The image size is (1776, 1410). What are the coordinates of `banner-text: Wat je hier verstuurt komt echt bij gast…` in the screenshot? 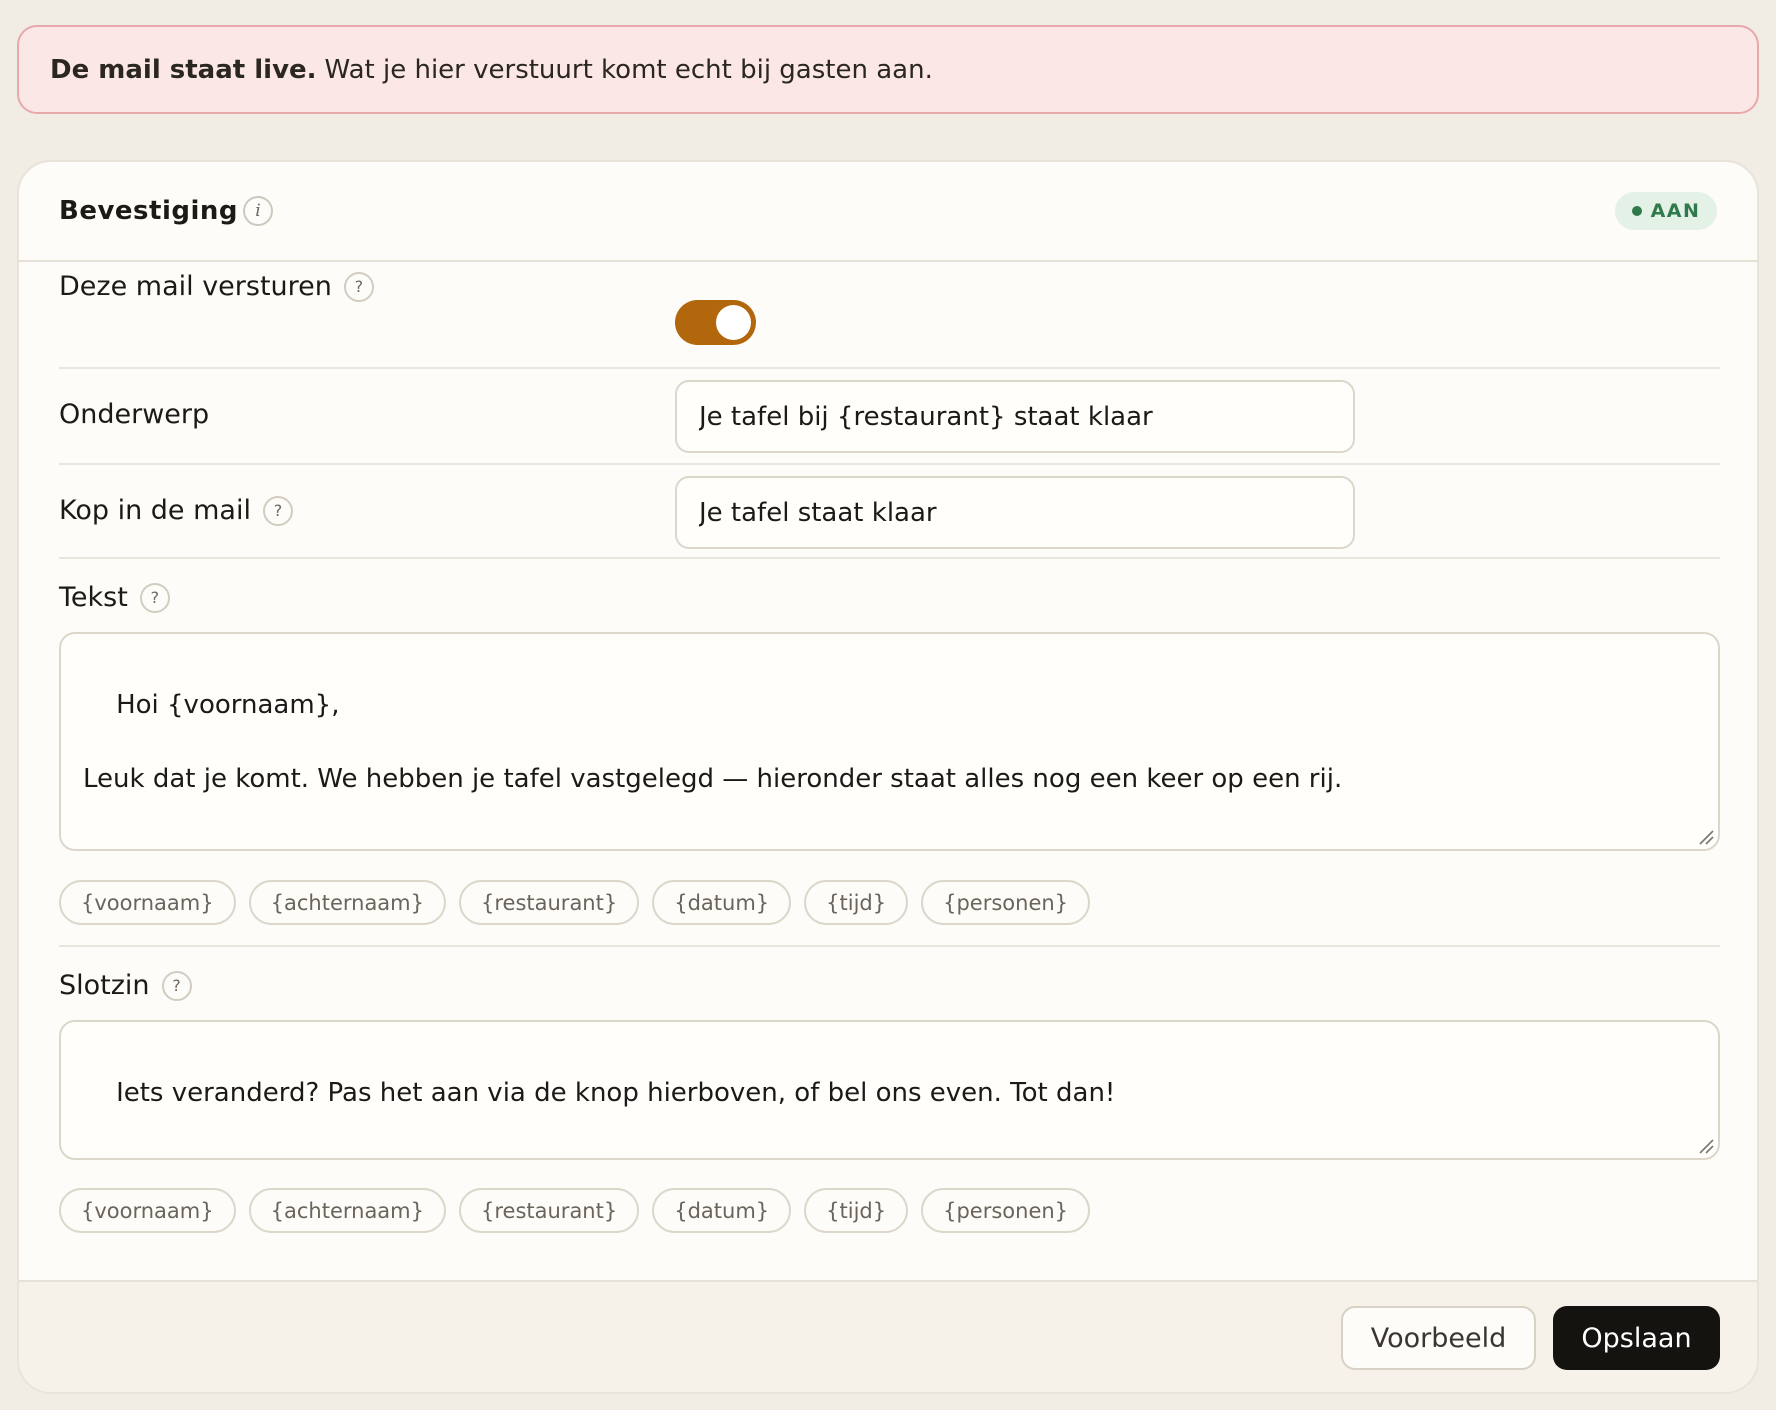 It's located at (628, 69).